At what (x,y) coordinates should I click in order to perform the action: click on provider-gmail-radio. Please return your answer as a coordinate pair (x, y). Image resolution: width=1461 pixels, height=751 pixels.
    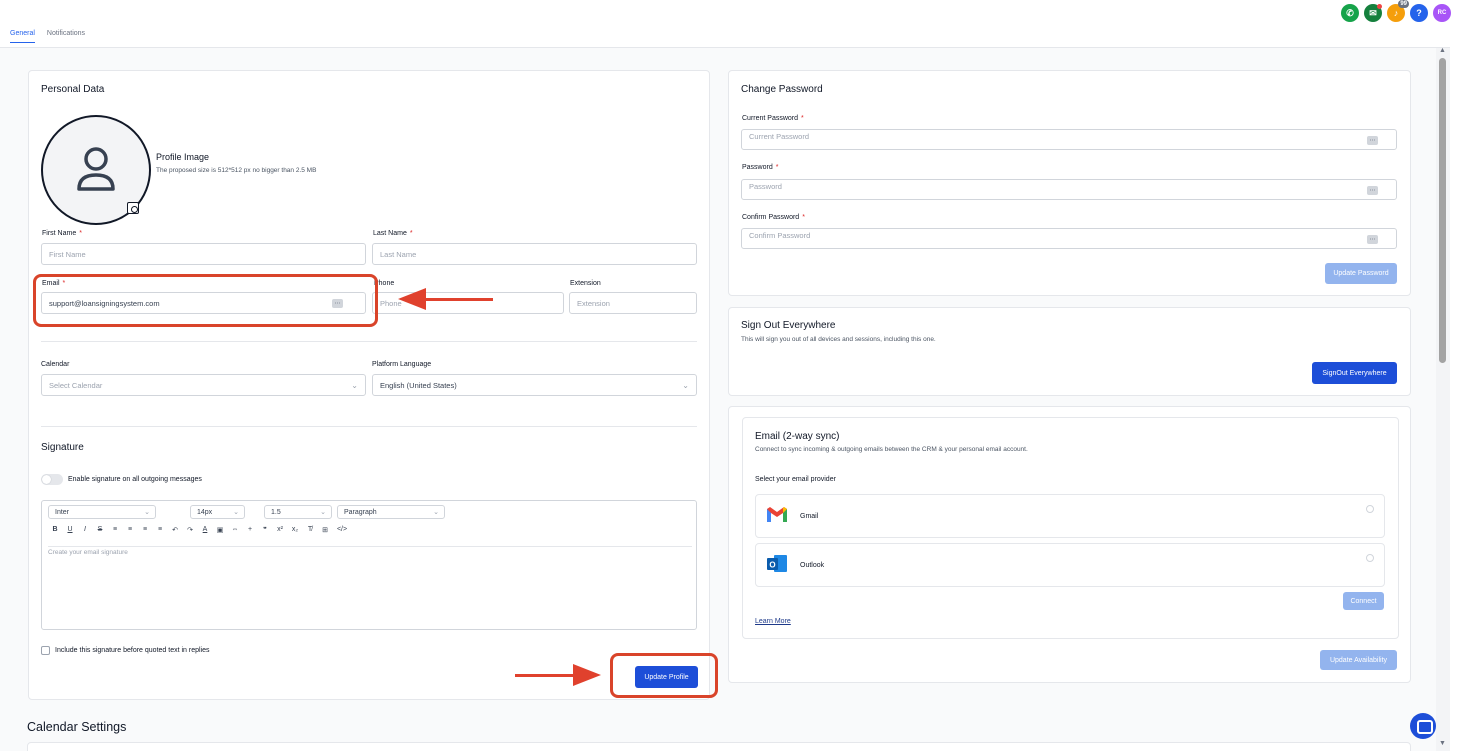
    Looking at the image, I should click on (1370, 509).